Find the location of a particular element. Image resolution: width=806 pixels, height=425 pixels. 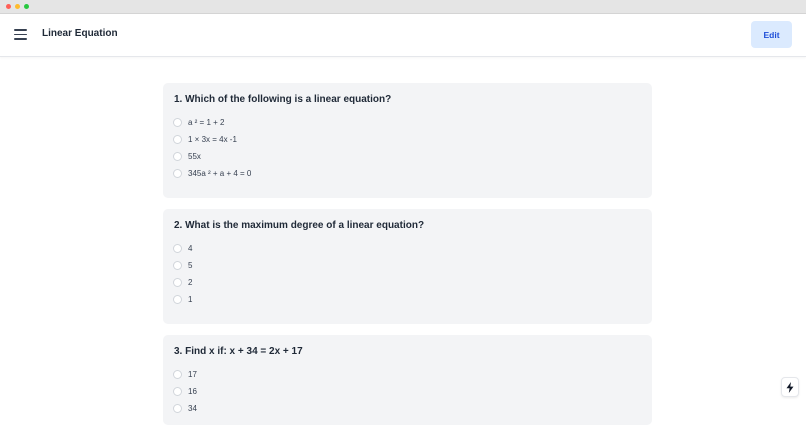

answer-option: 34 is located at coordinates (185, 408).